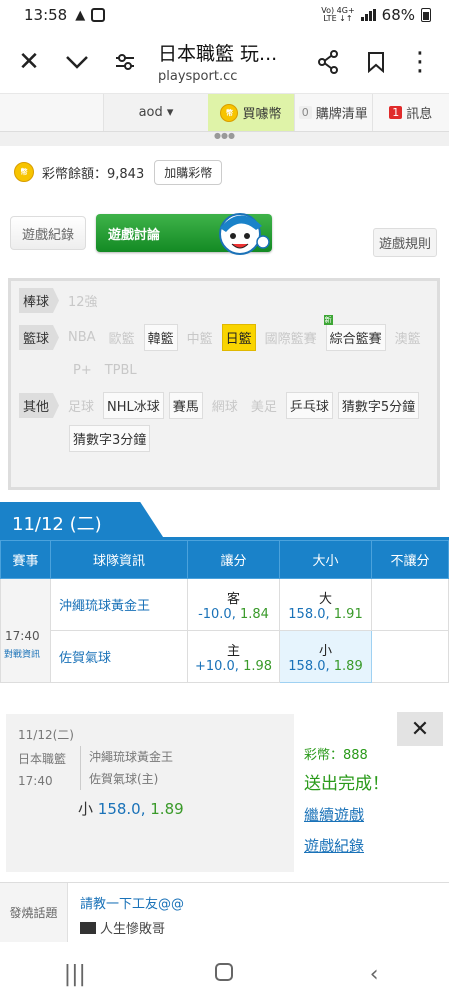 The width and height of the screenshot is (449, 1000). I want to click on league-chip: NBA, so click(82, 337).